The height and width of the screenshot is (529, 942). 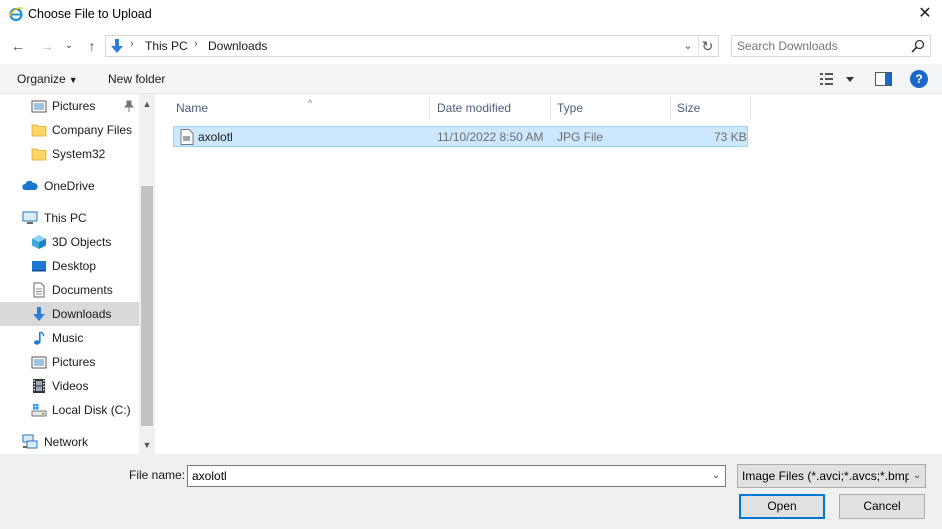 I want to click on sidebar-item-downloads: Downloads, so click(x=69, y=314).